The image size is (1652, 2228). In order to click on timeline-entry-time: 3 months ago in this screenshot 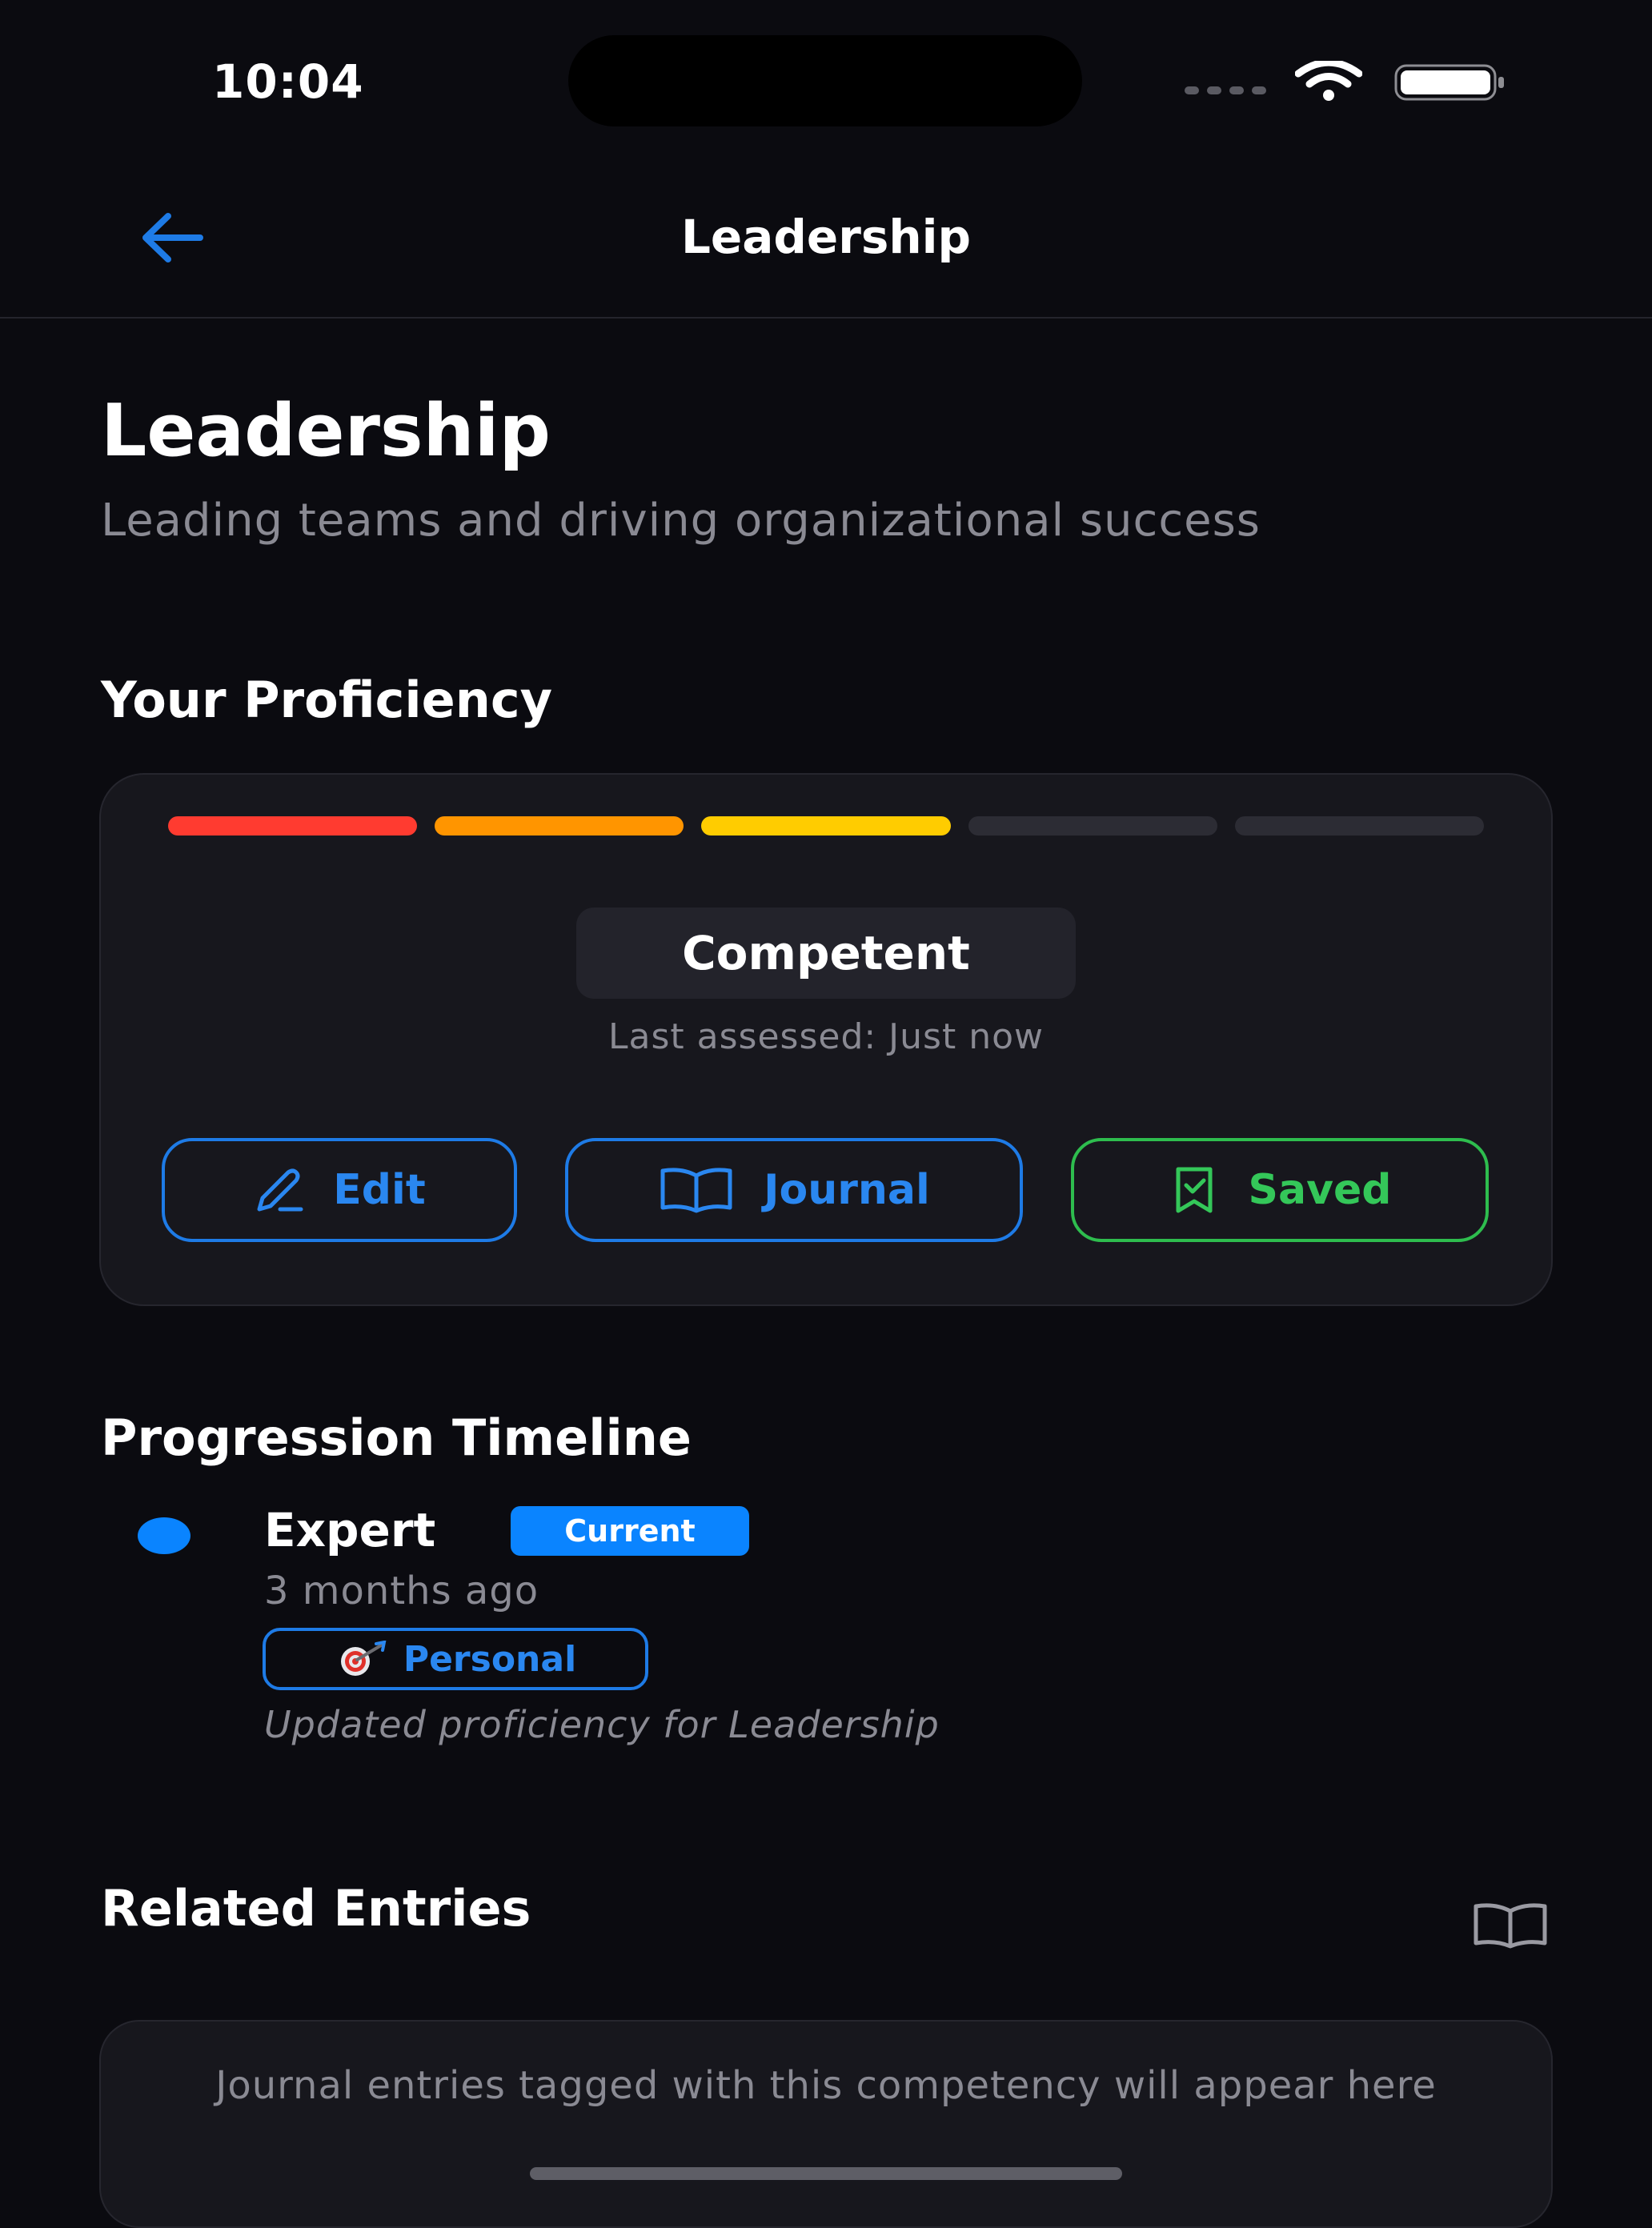, I will do `click(401, 1591)`.